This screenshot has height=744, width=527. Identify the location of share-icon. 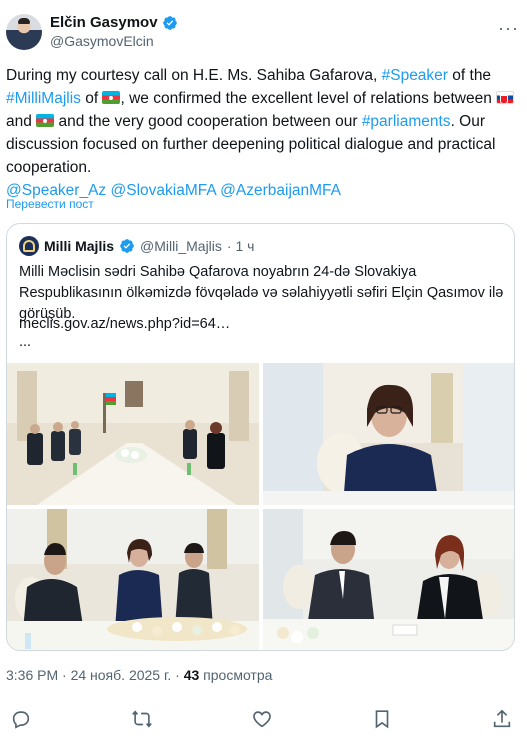
(502, 719).